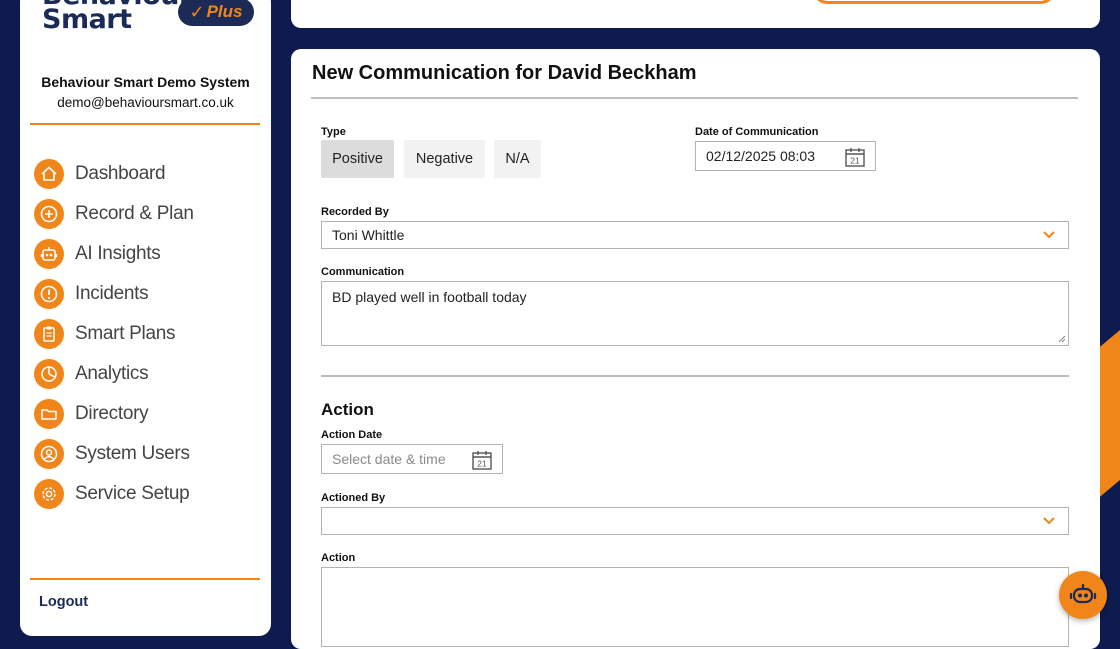 The image size is (1120, 649). I want to click on communication-textarea: BD played well in football today, so click(695, 313).